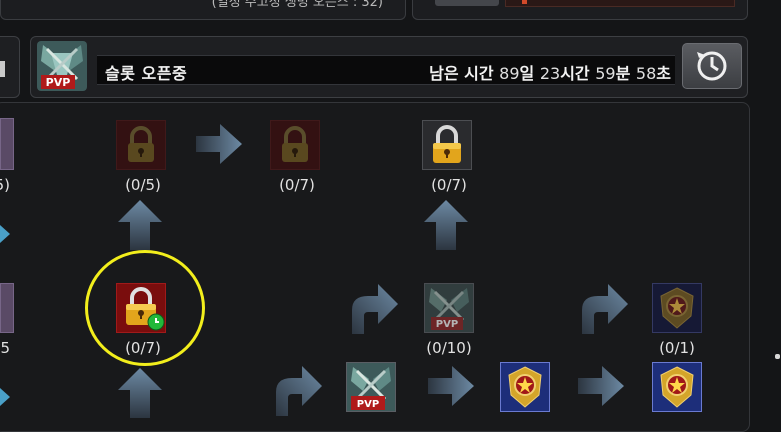  Describe the element at coordinates (449, 348) in the screenshot. I see `slot-count: (0/10)` at that location.